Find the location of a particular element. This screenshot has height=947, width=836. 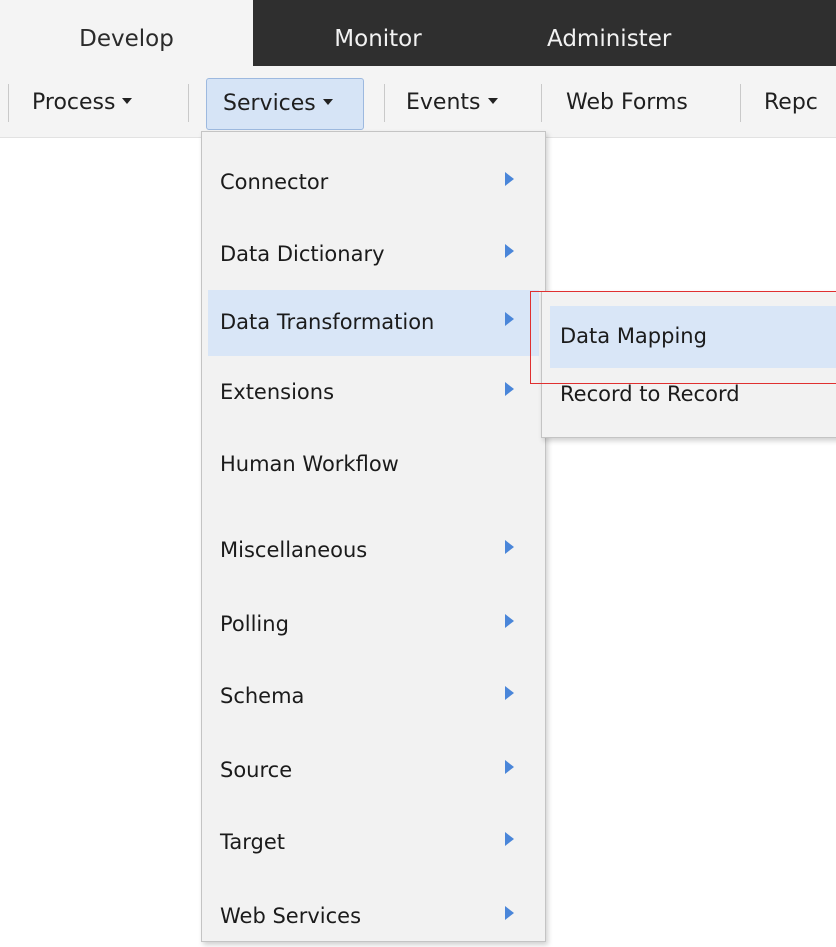

menu-reports: Repc is located at coordinates (791, 102).